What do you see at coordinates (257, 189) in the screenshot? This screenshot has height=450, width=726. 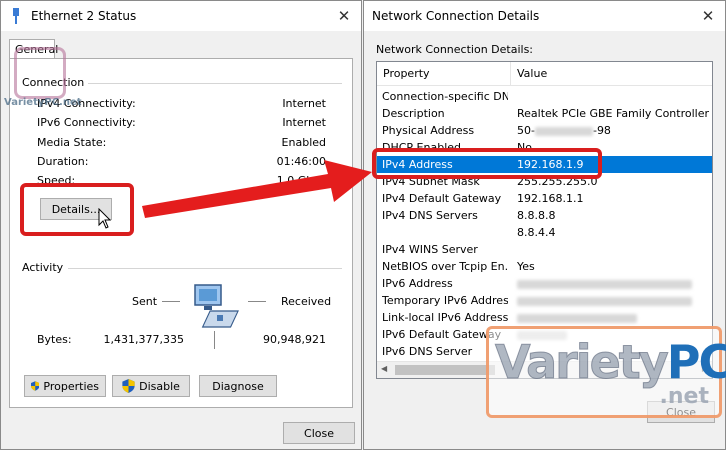 I see `red-arrow-icon` at bounding box center [257, 189].